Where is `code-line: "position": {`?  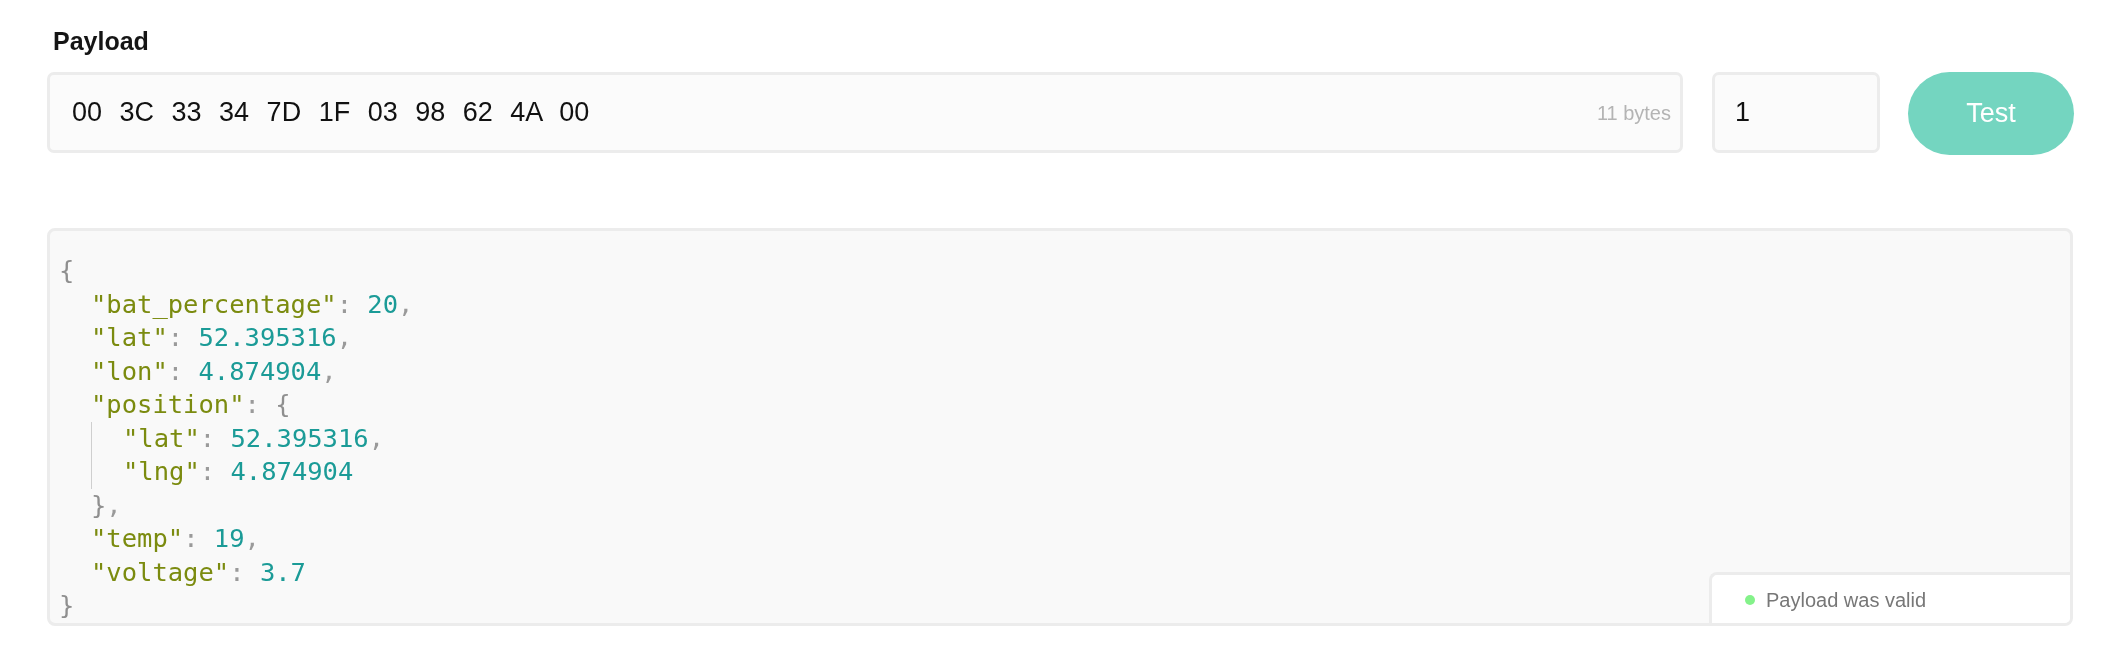 code-line: "position": { is located at coordinates (191, 404).